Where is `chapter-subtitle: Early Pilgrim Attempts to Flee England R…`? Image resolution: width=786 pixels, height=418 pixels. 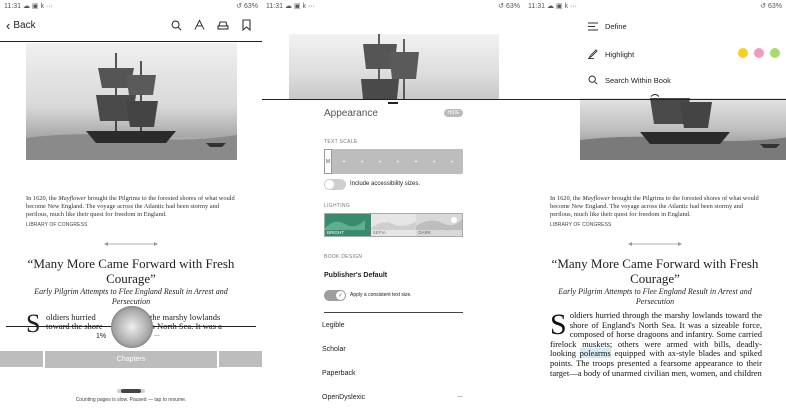 chapter-subtitle: Early Pilgrim Attempts to Flee England R… is located at coordinates (131, 296).